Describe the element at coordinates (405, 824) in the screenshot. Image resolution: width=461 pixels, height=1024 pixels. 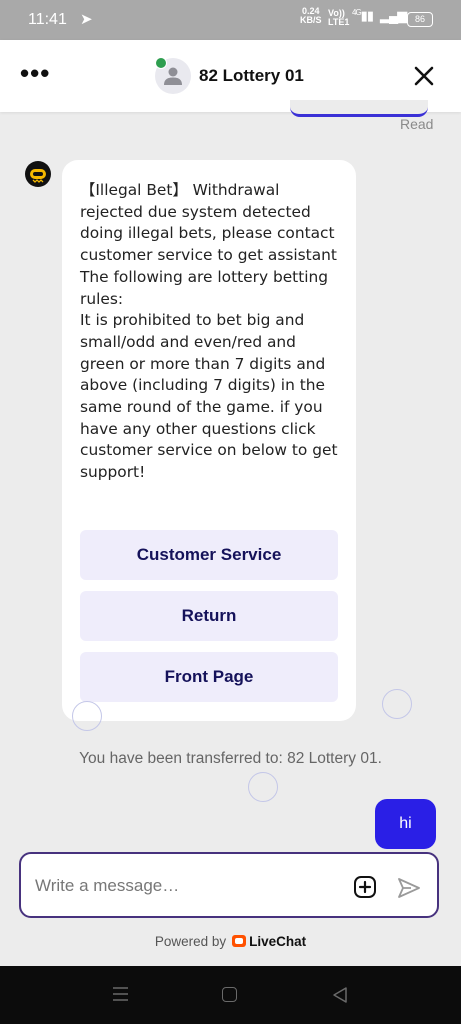
I see `user-message-bubble: hi` at that location.